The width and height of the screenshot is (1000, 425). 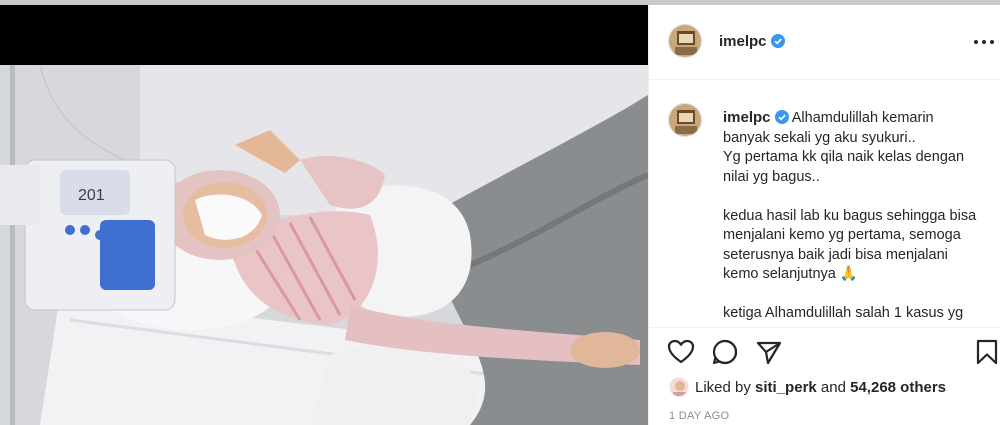 What do you see at coordinates (986, 352) in the screenshot?
I see `bookmark-icon` at bounding box center [986, 352].